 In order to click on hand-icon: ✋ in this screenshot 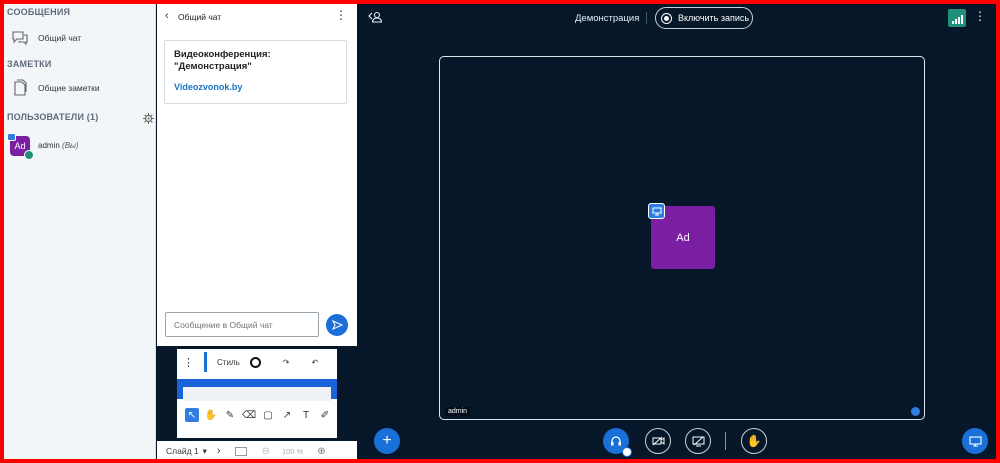, I will do `click(754, 441)`.